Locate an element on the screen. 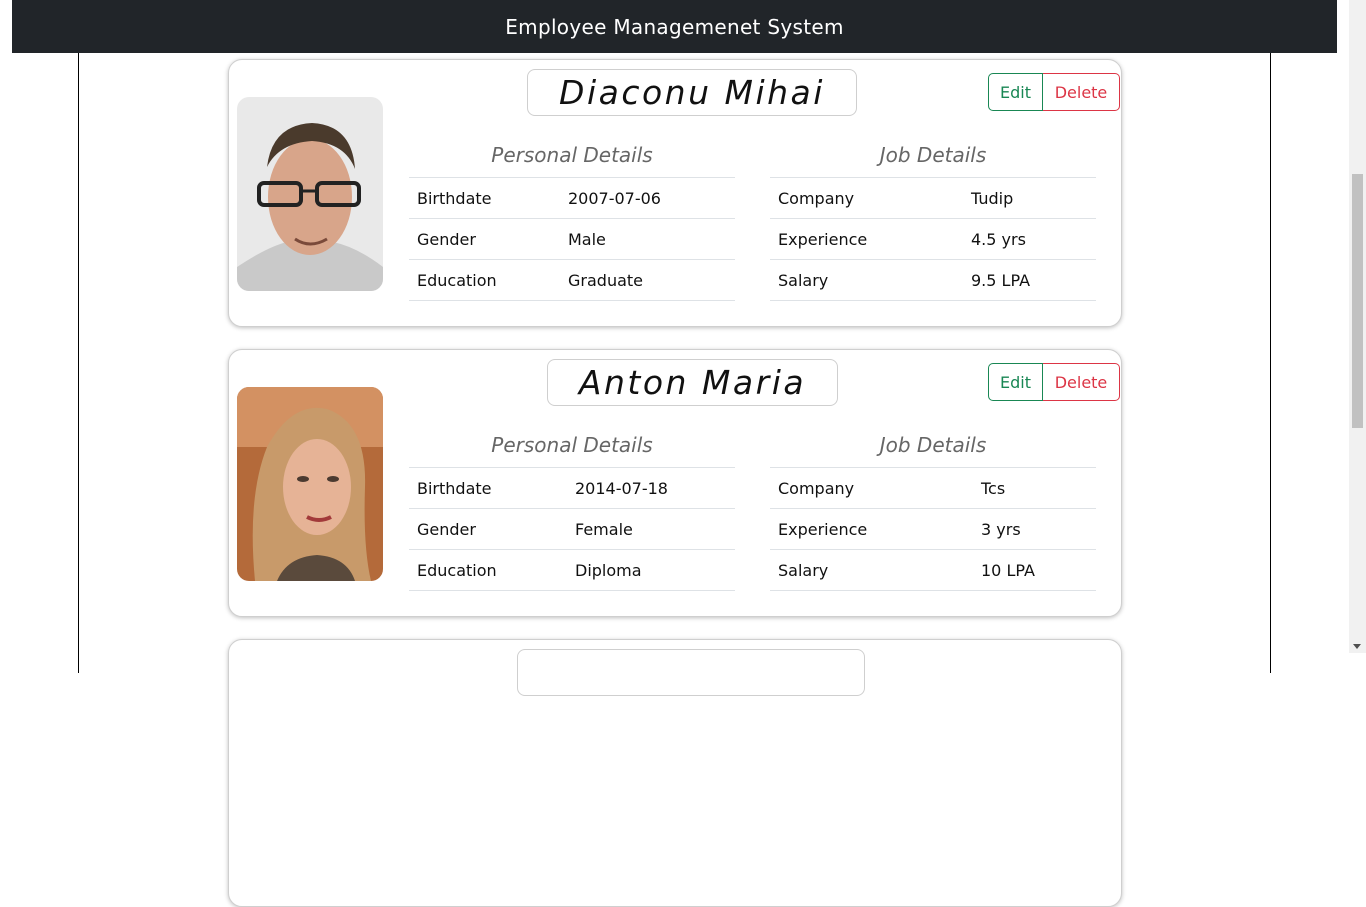 The width and height of the screenshot is (1366, 907). table-row: Gender Male is located at coordinates (572, 239).